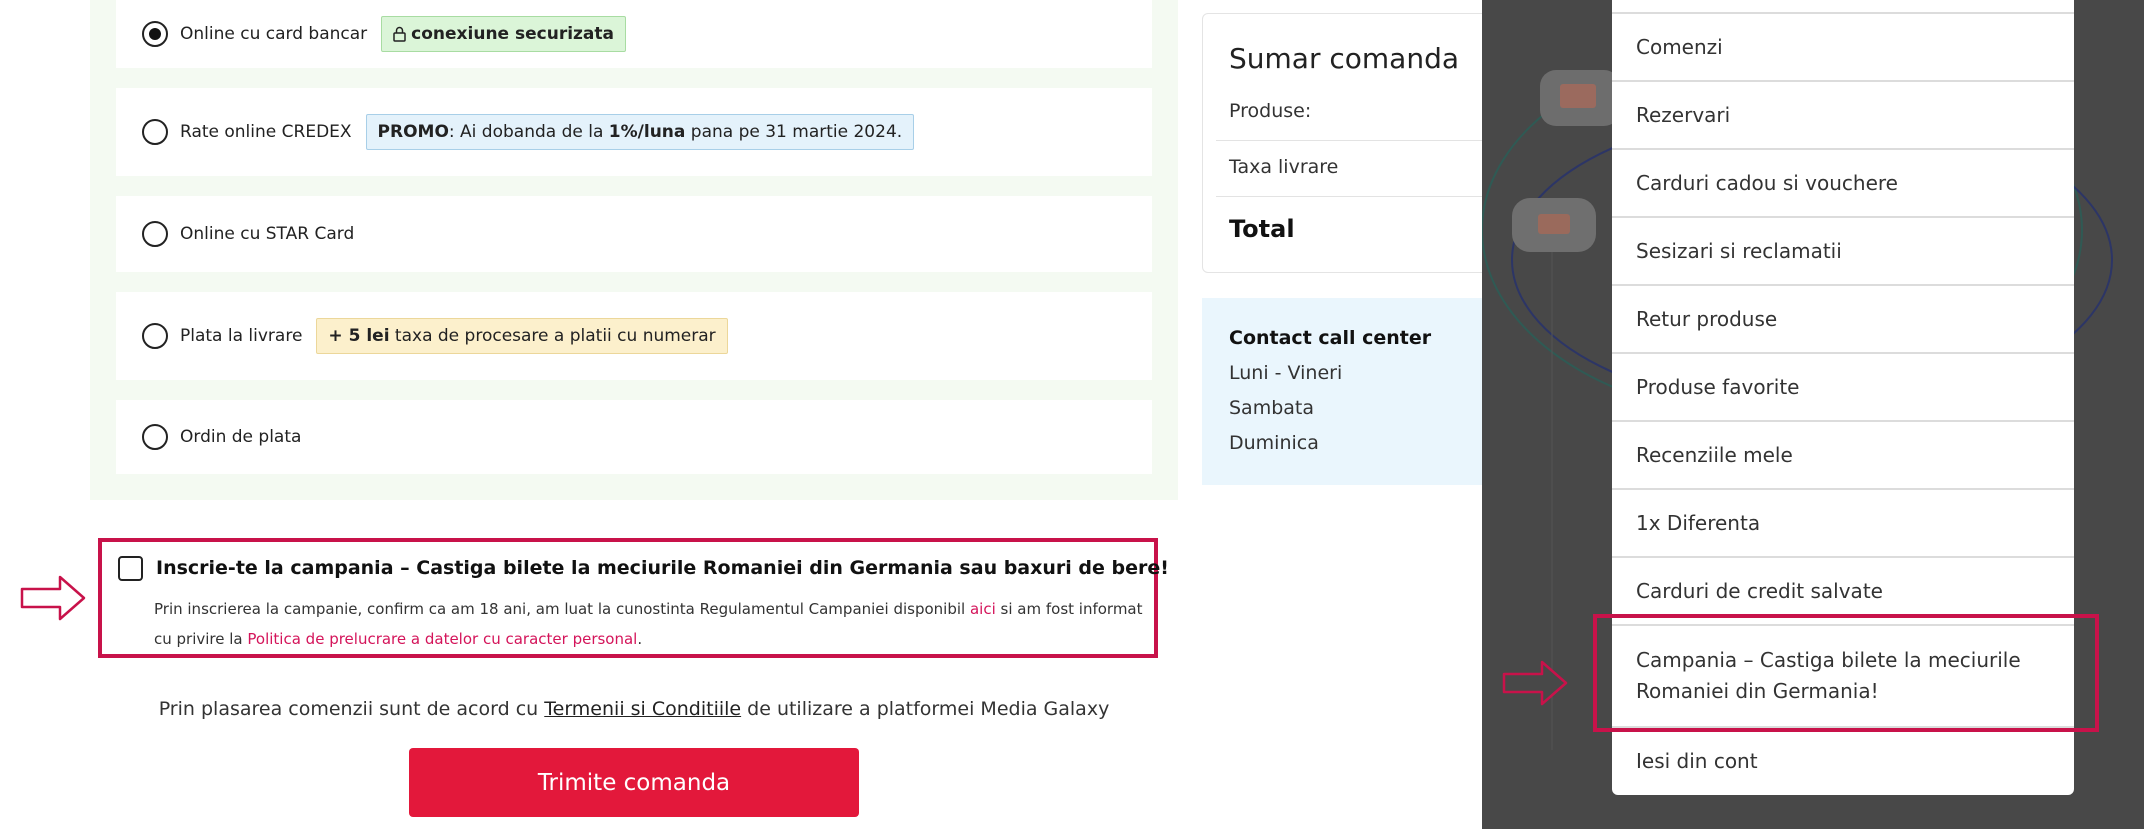 This screenshot has height=829, width=2144. Describe the element at coordinates (1284, 167) in the screenshot. I see `summary-shipping-label: Taxa livrare` at that location.